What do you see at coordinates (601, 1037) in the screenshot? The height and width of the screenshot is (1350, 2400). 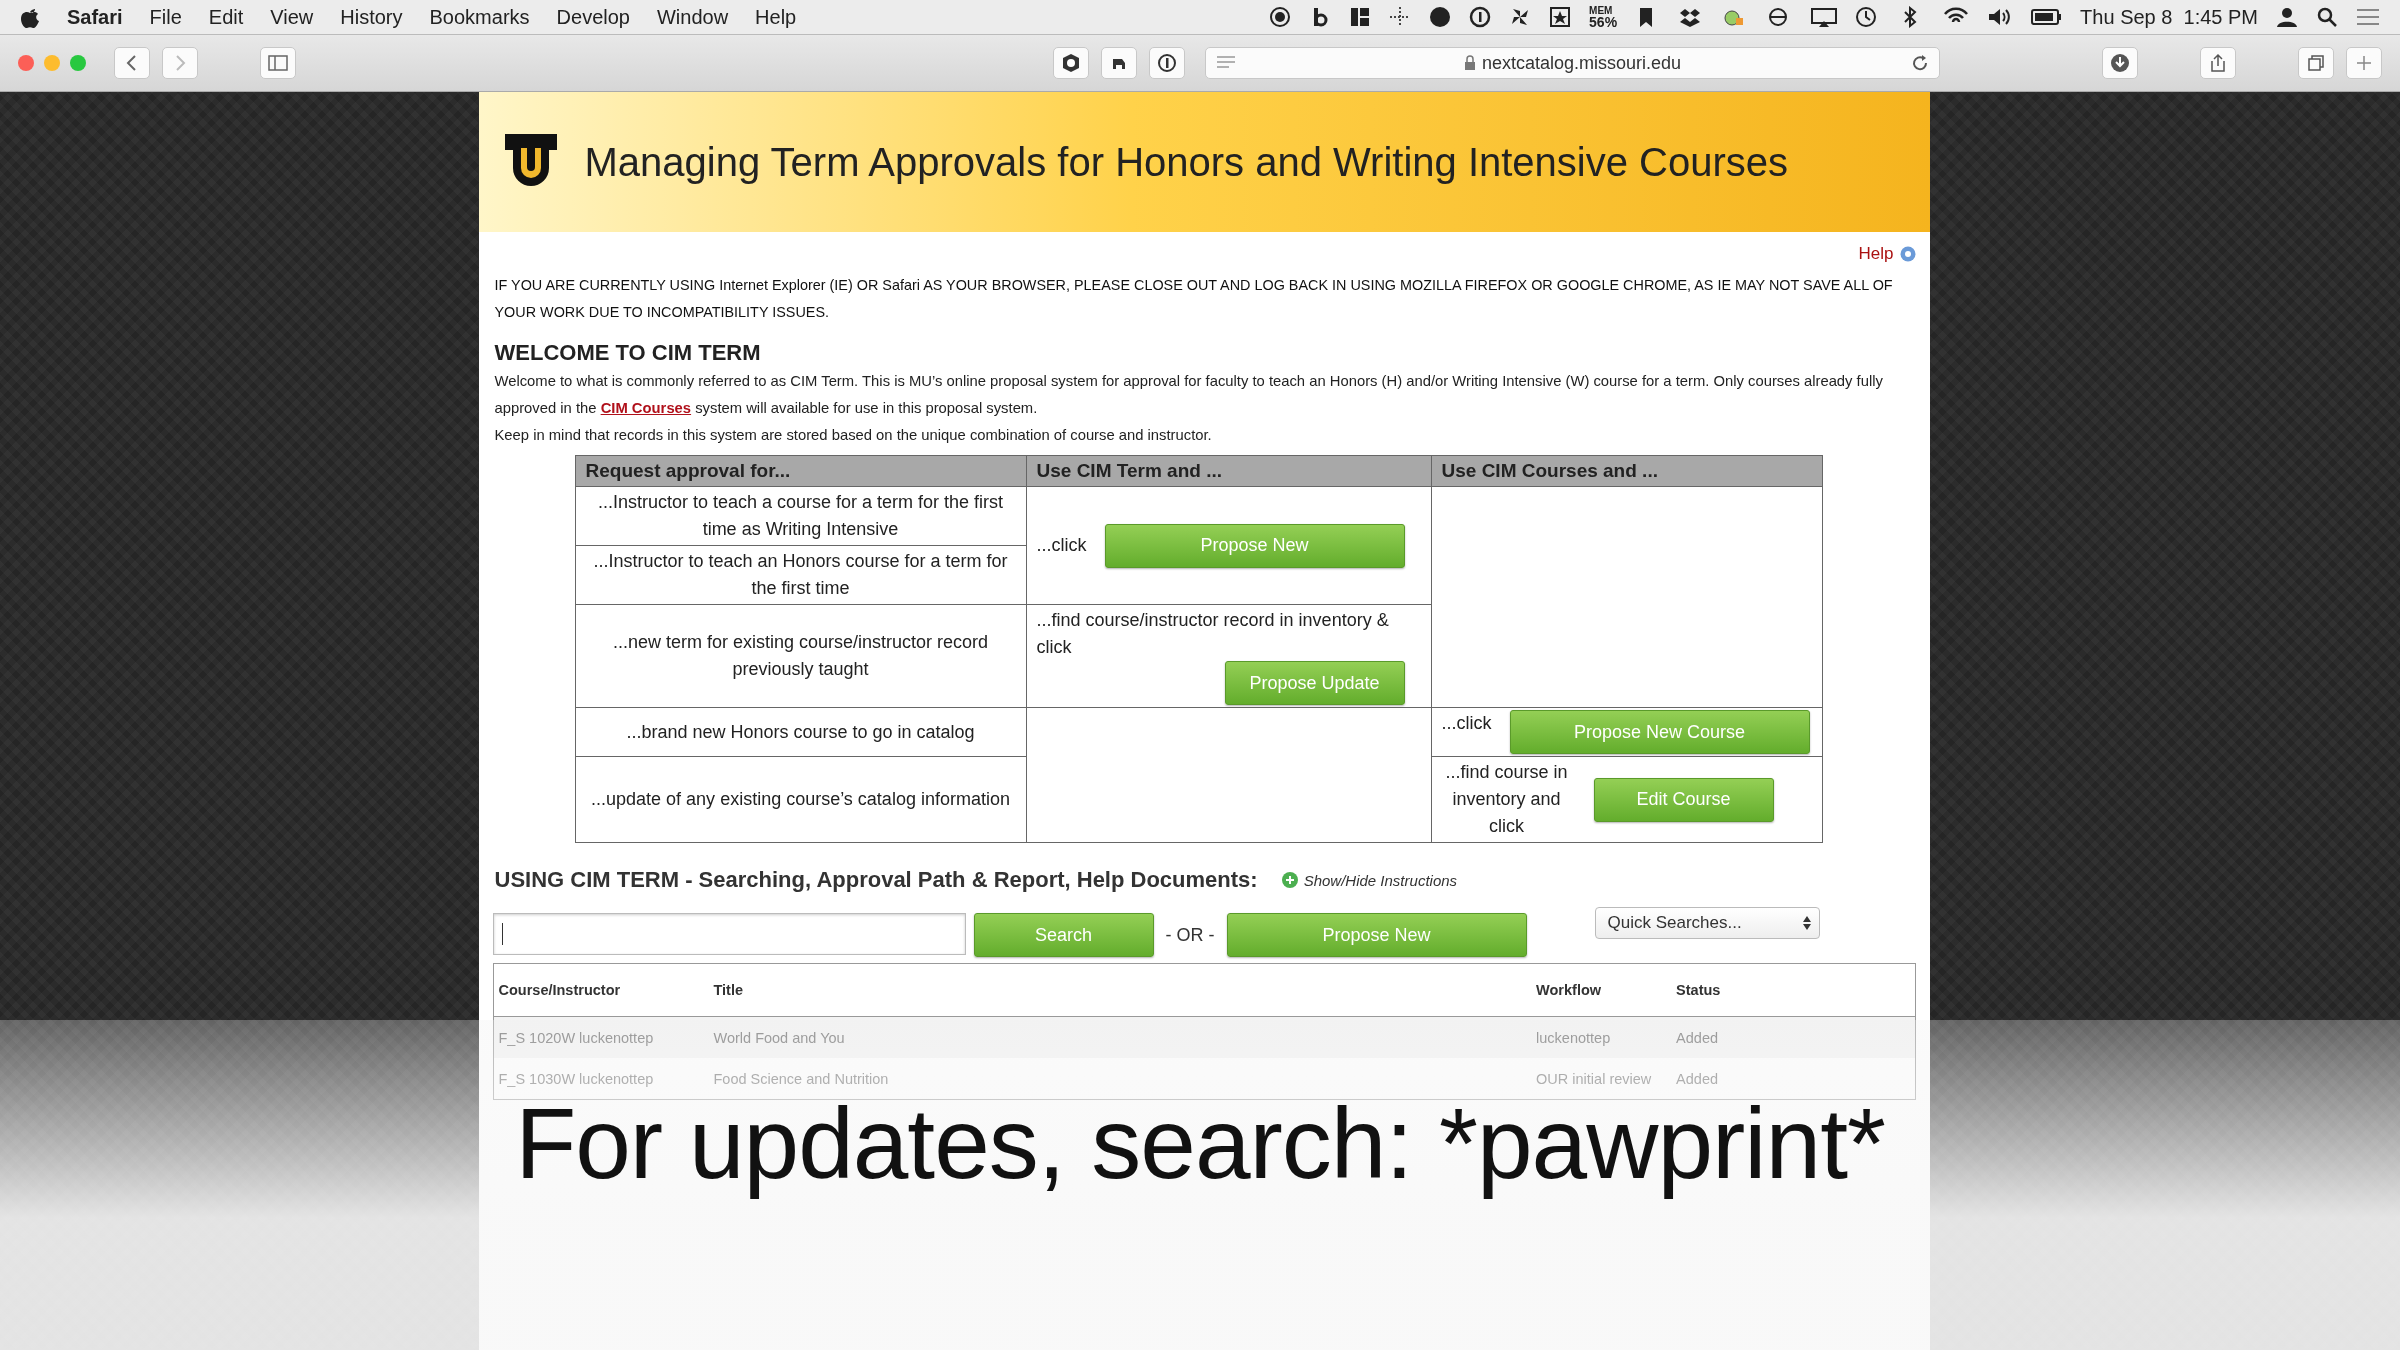 I see `table-cell: F_S 1020W luckenottep` at bounding box center [601, 1037].